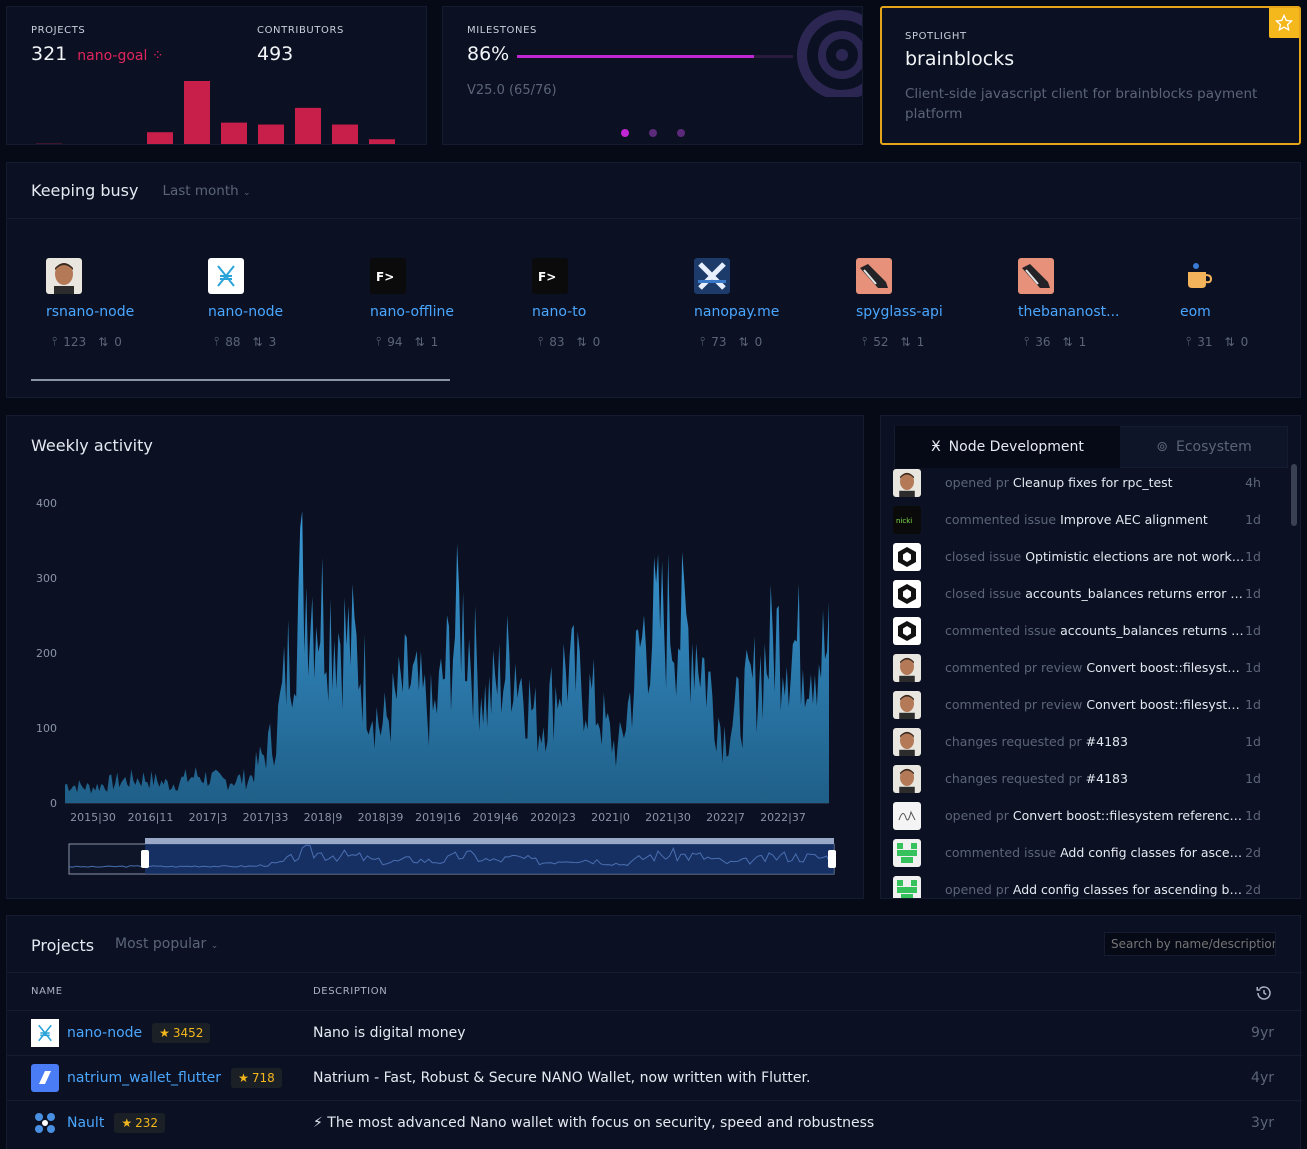 The height and width of the screenshot is (1149, 1307). I want to click on busy-project-item: rsnano-node ⫯ 123 ⇅ 0, so click(116, 318).